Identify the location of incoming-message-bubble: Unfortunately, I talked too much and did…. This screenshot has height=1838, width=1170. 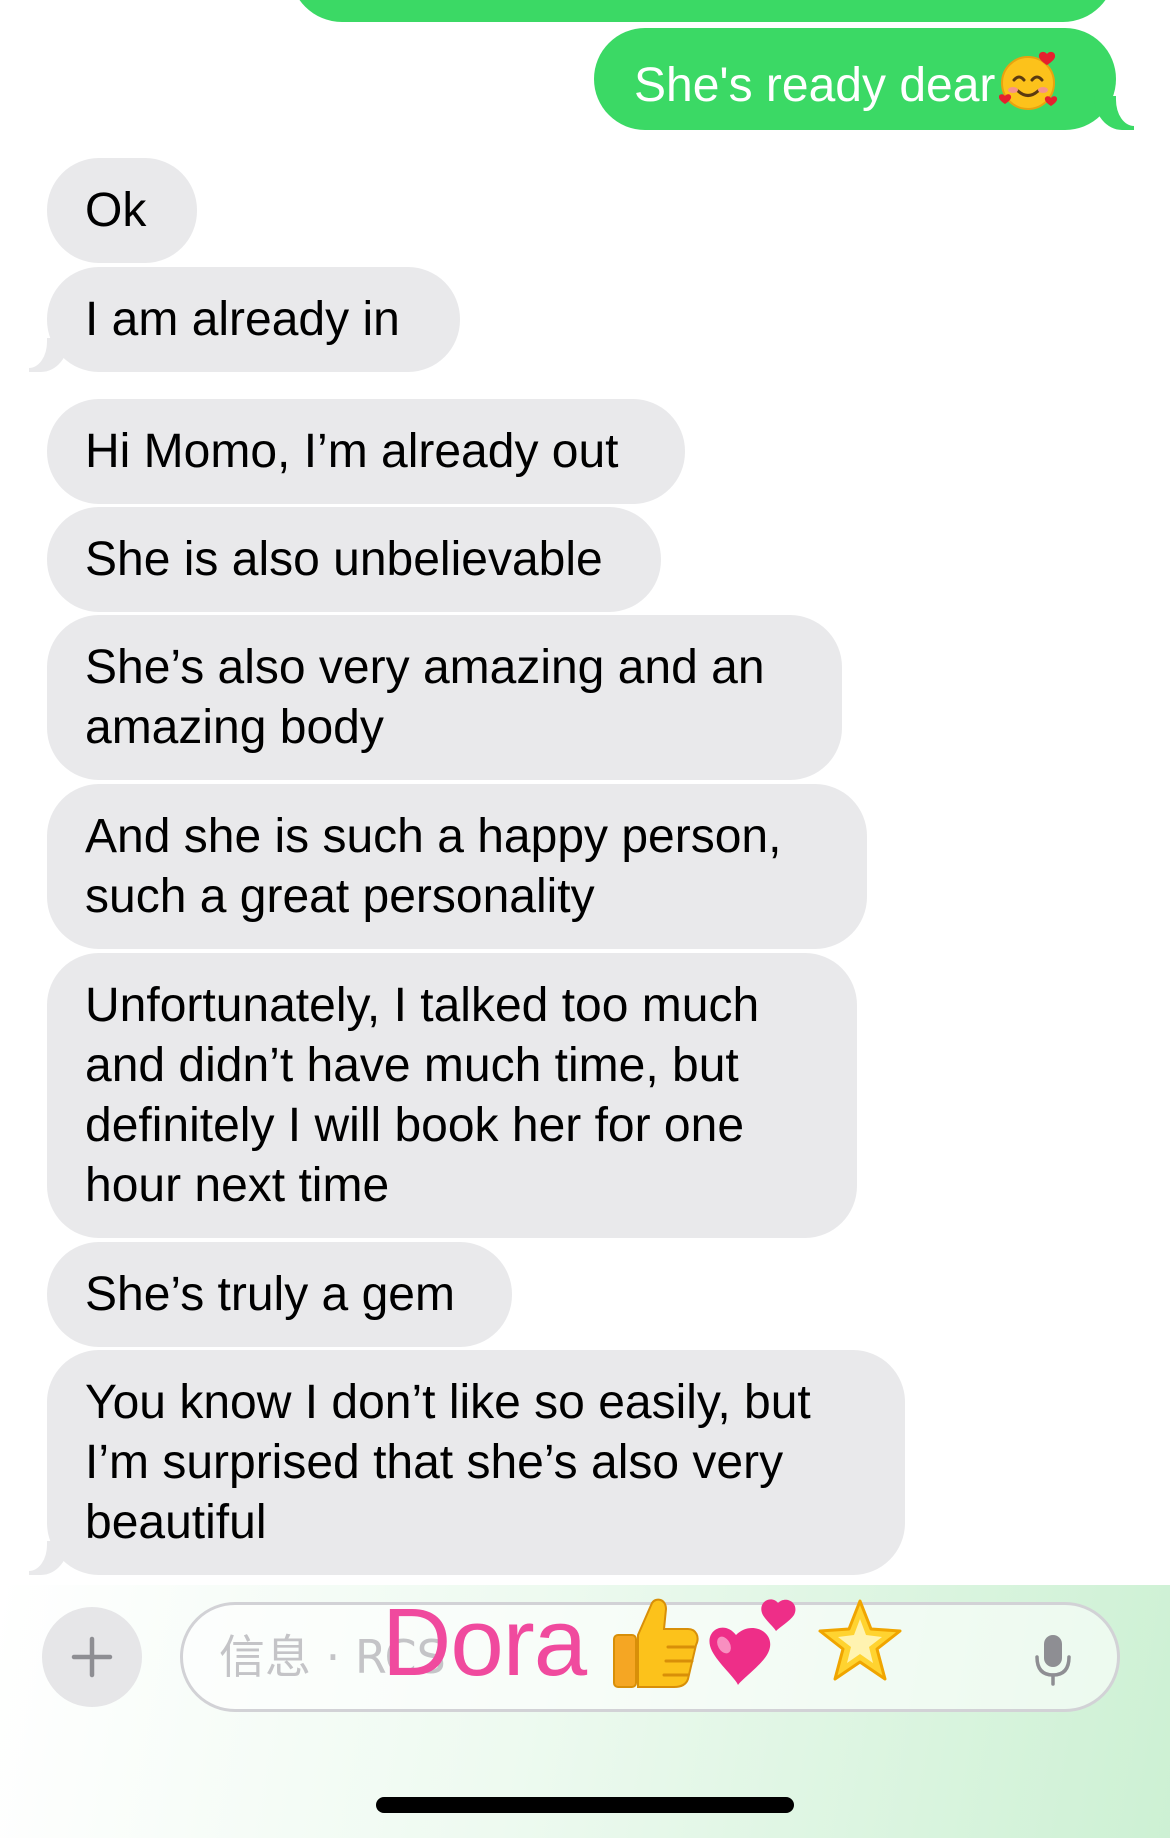
(452, 1095).